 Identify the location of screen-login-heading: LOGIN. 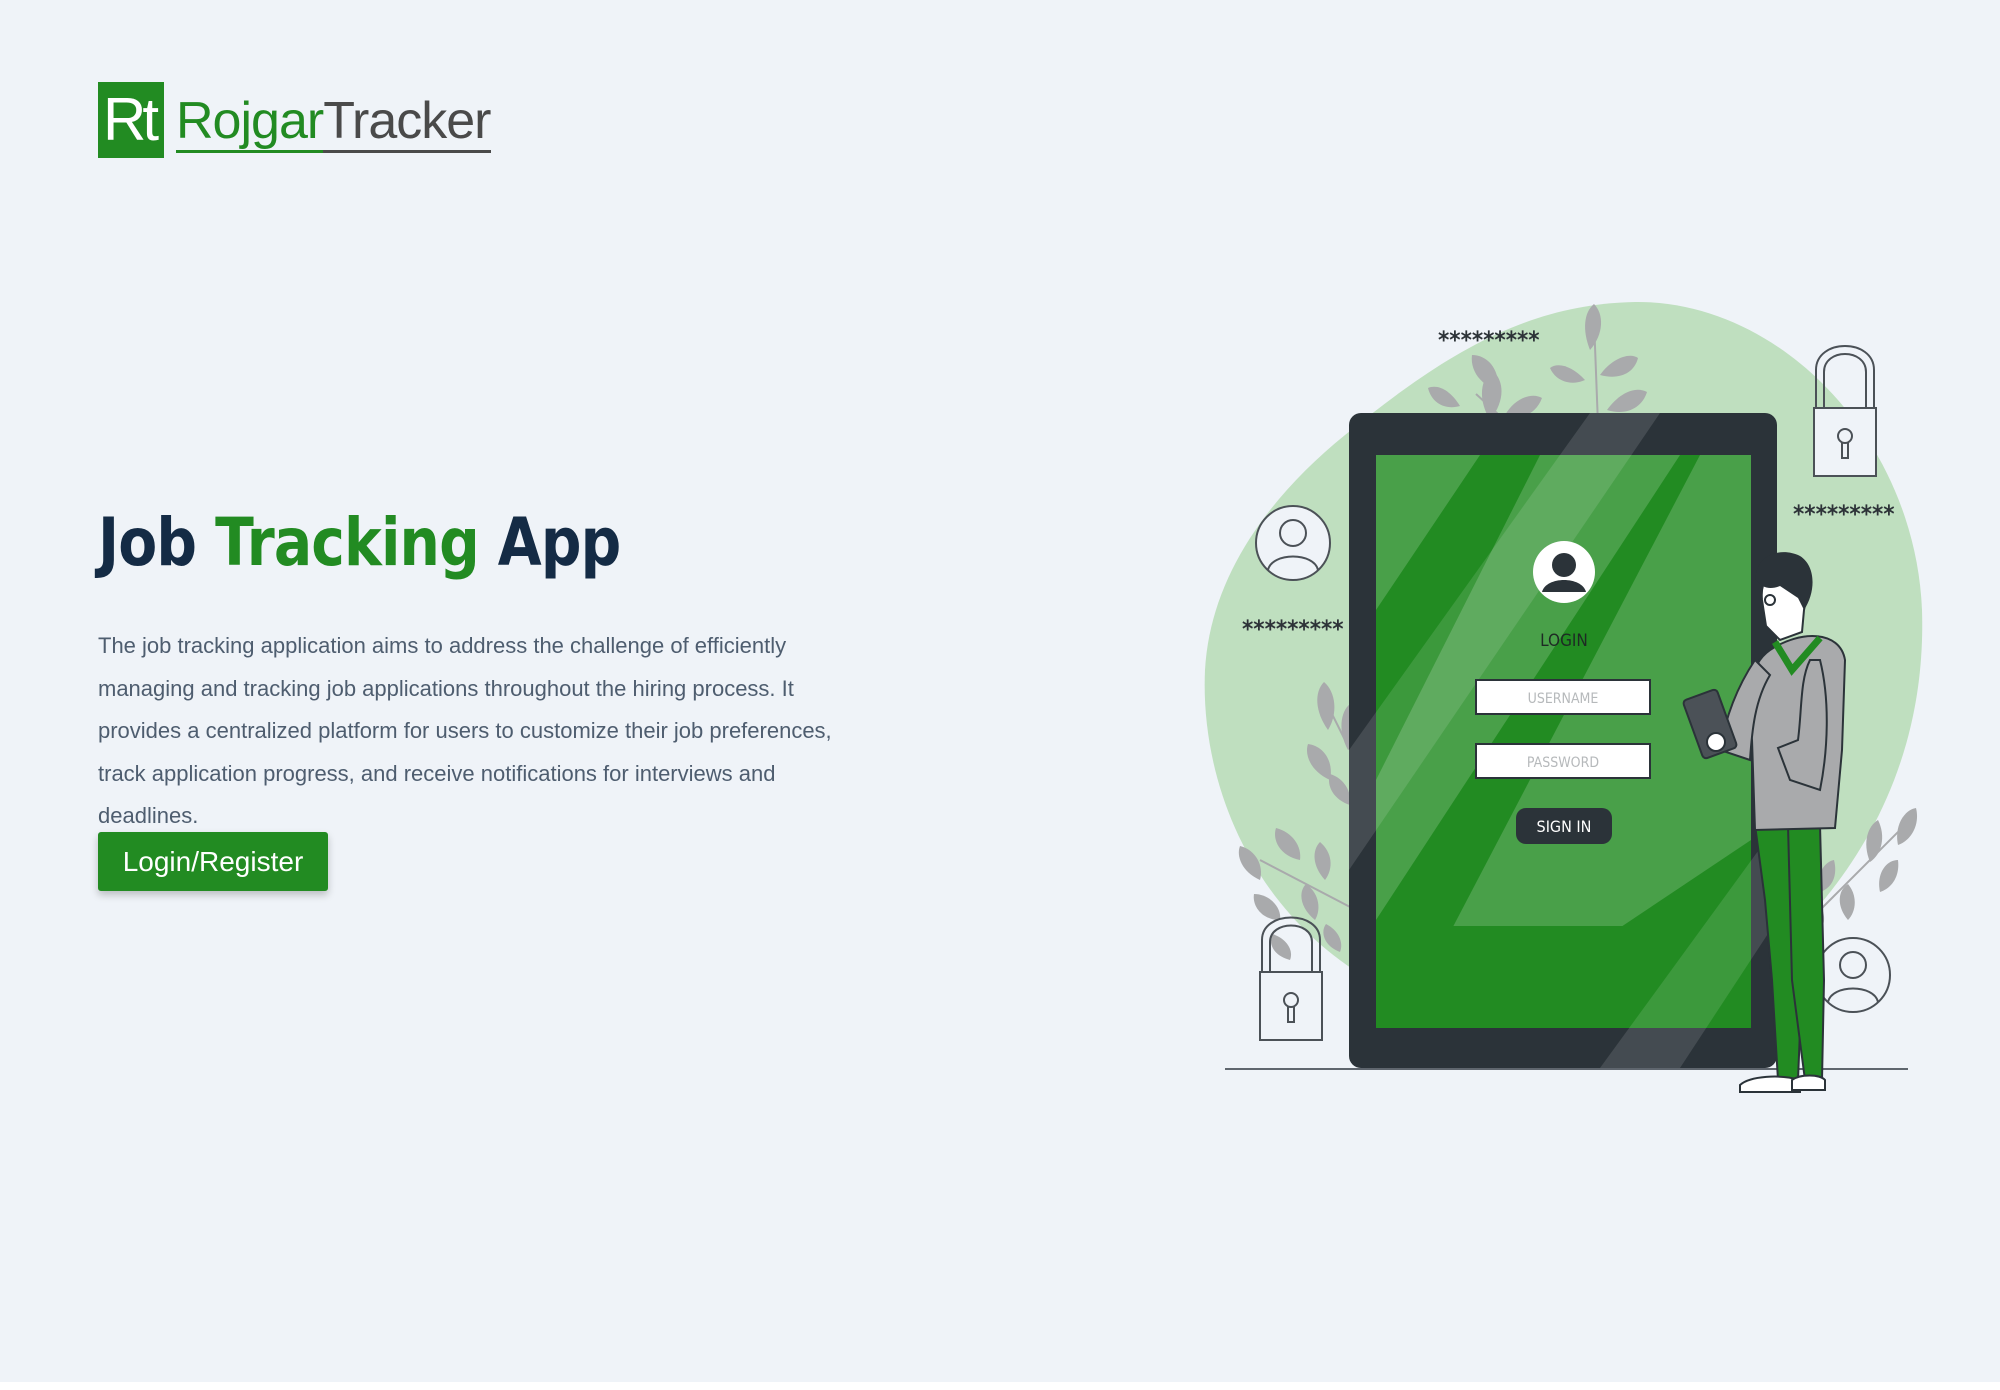
(1564, 641).